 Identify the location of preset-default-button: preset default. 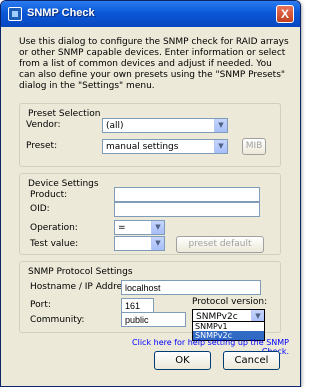
(220, 244).